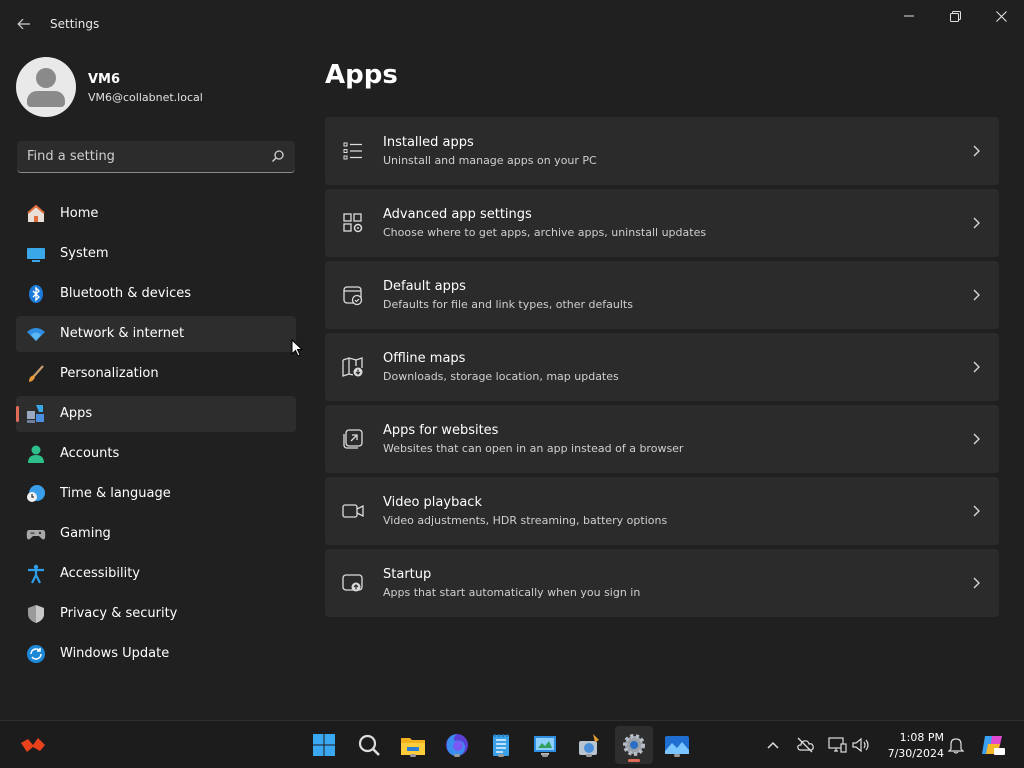  Describe the element at coordinates (90, 453) in the screenshot. I see `sidebar-item-label: Accounts` at that location.